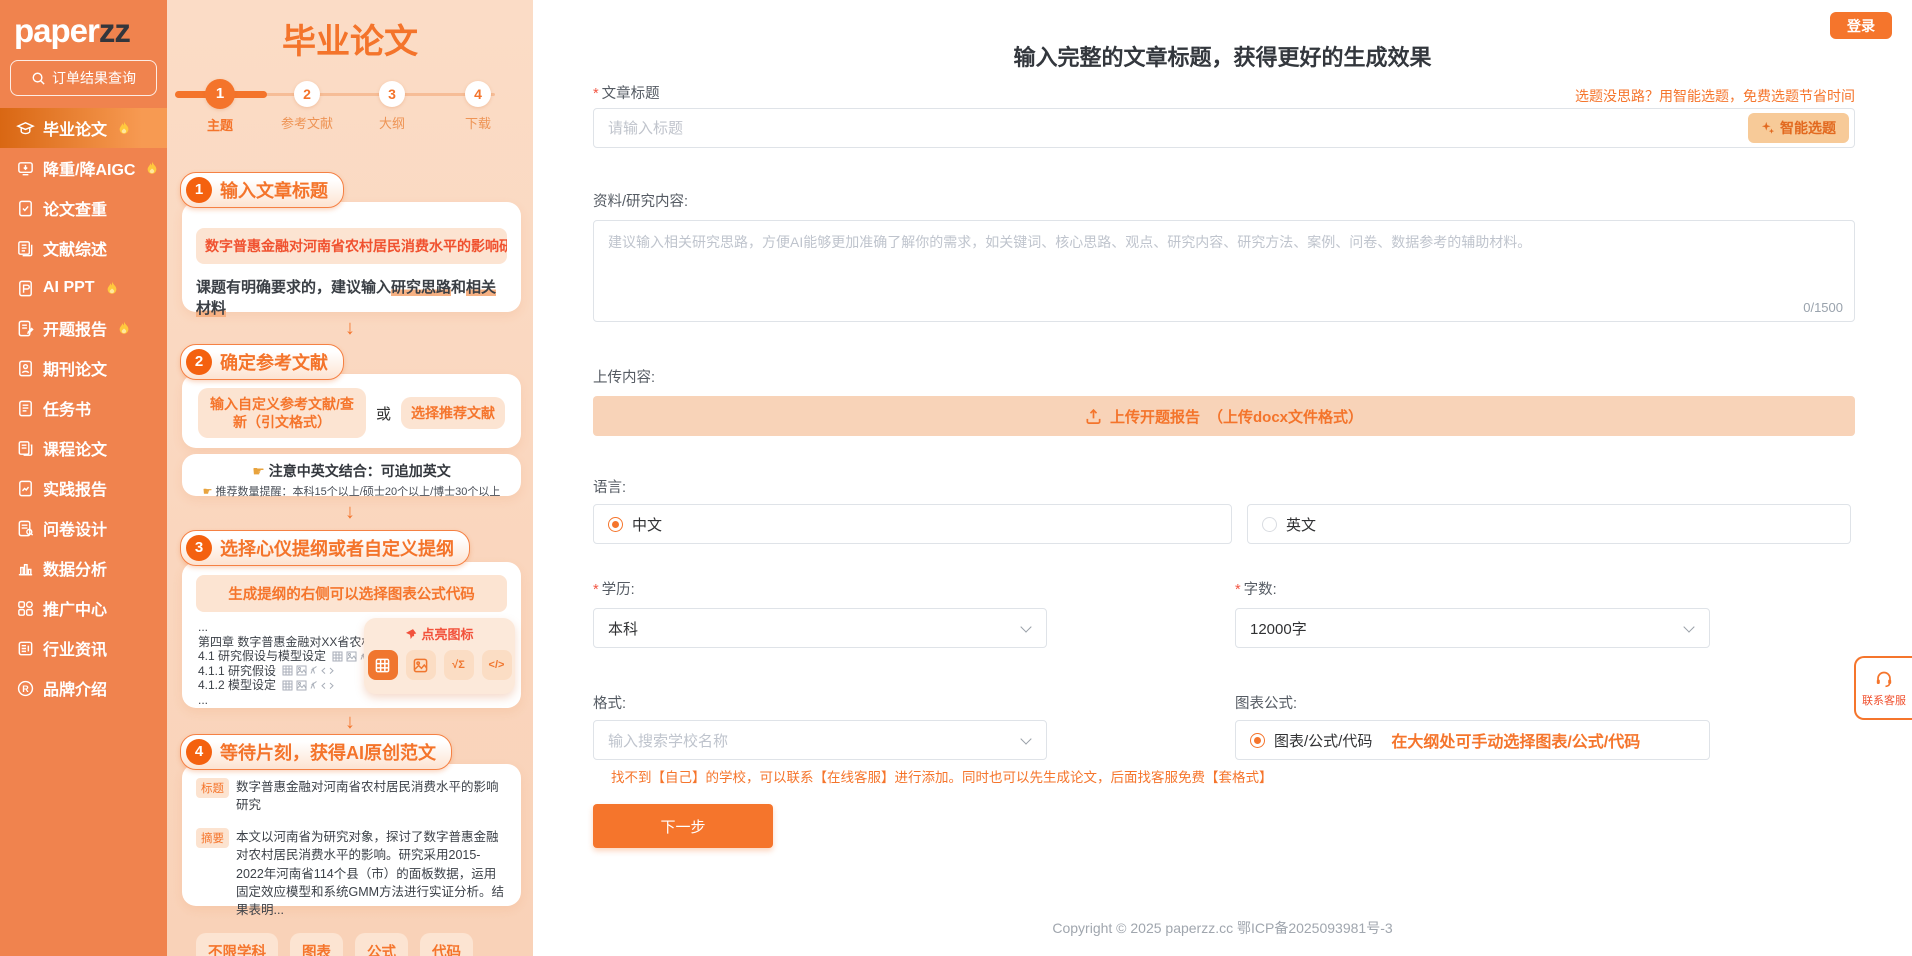 The image size is (1912, 956). What do you see at coordinates (25, 288) in the screenshot?
I see `ppt-file-icon` at bounding box center [25, 288].